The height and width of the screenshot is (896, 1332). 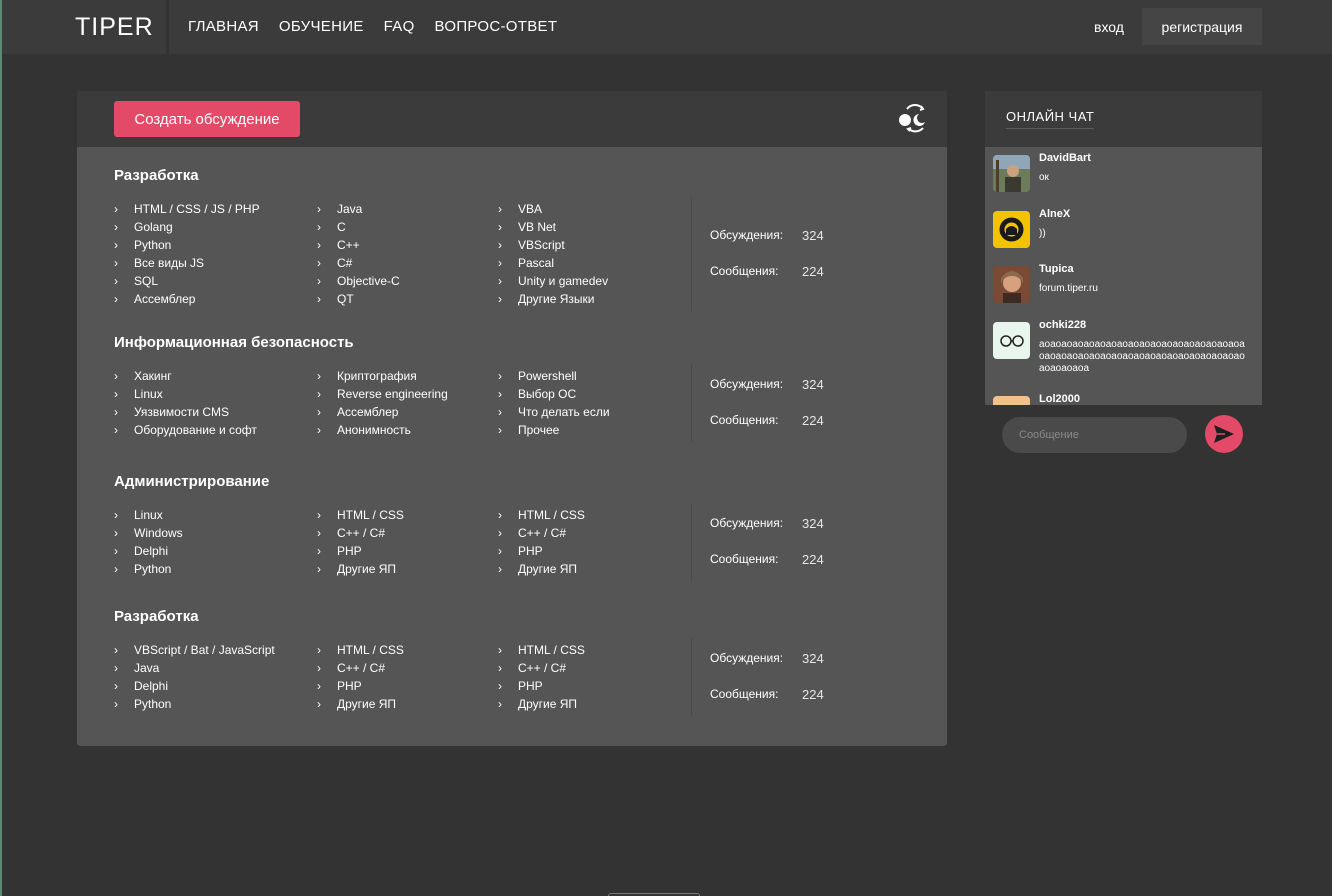 I want to click on site-logo: TIPER, so click(x=114, y=27).